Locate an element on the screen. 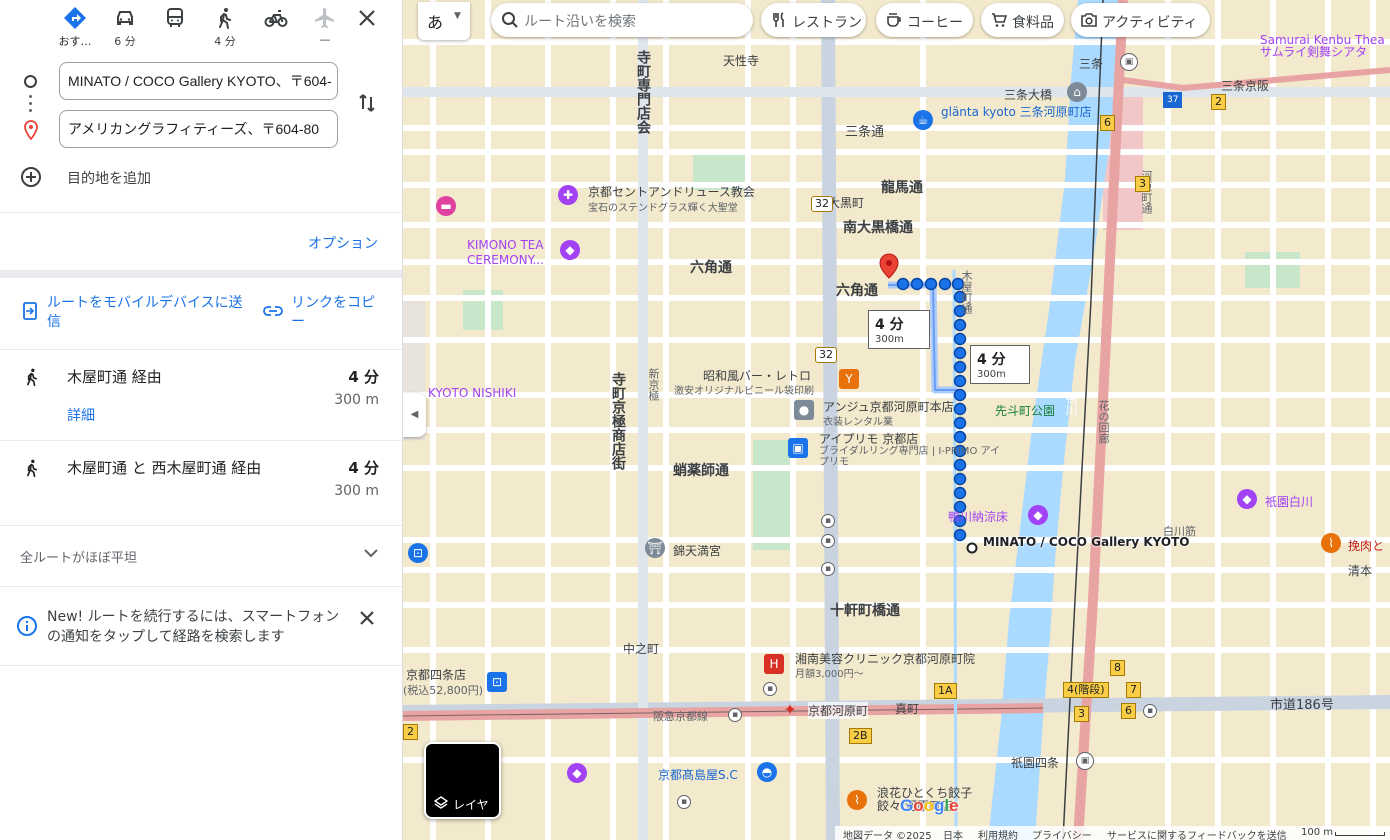  swap-icon is located at coordinates (367, 103).